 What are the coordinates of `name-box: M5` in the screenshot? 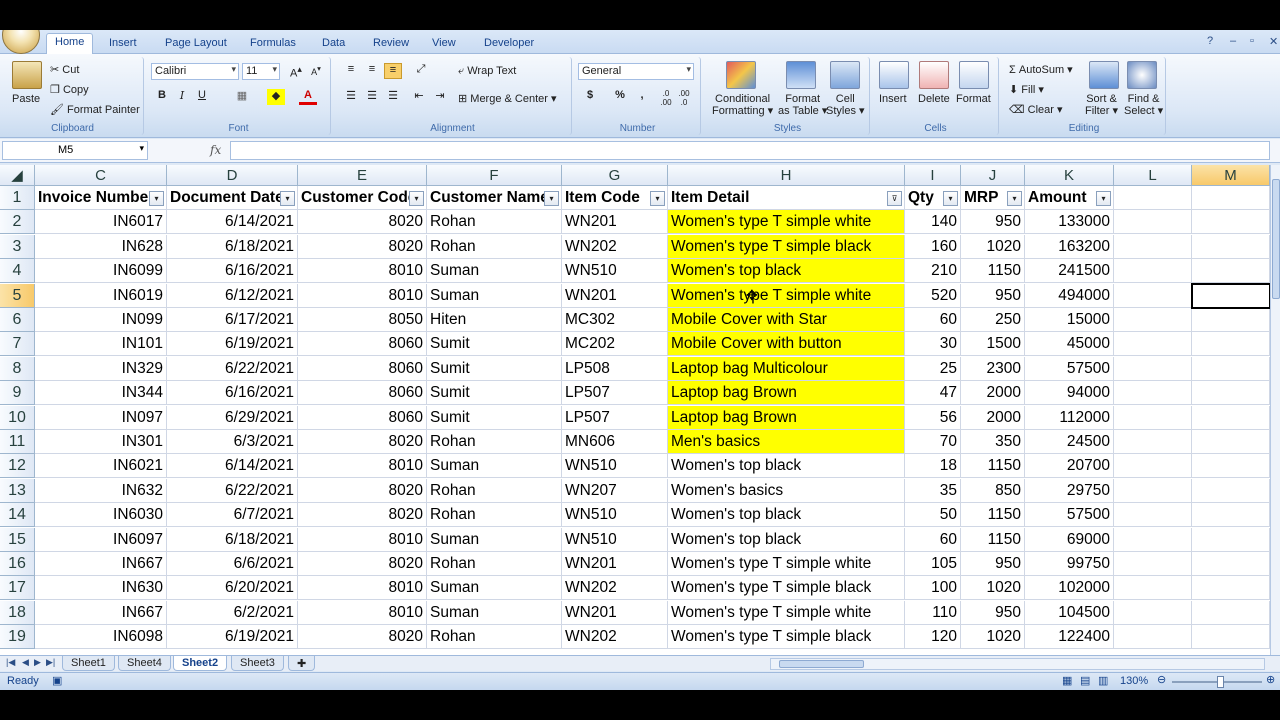 It's located at (75, 150).